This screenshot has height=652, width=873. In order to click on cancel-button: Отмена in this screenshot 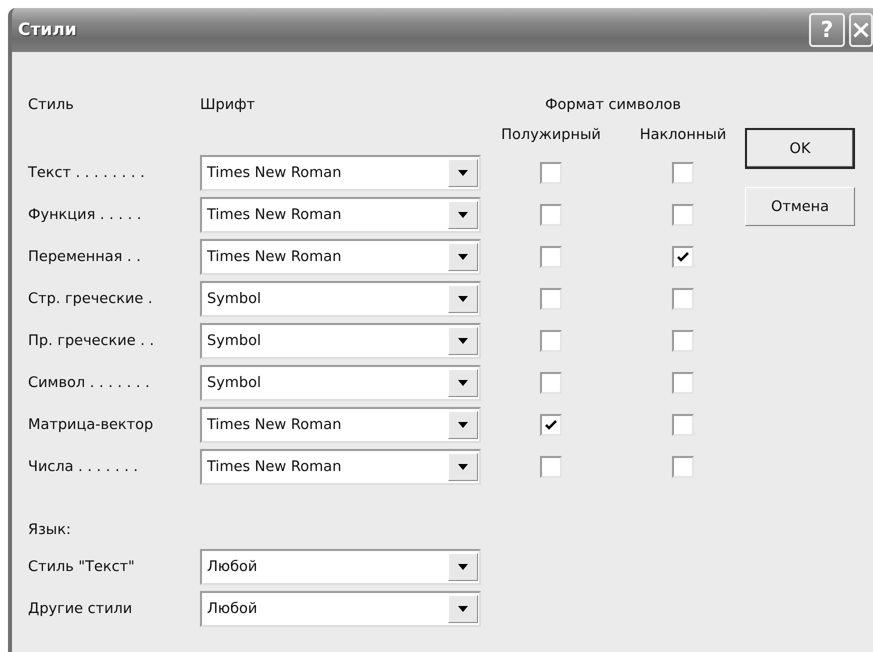, I will do `click(800, 206)`.